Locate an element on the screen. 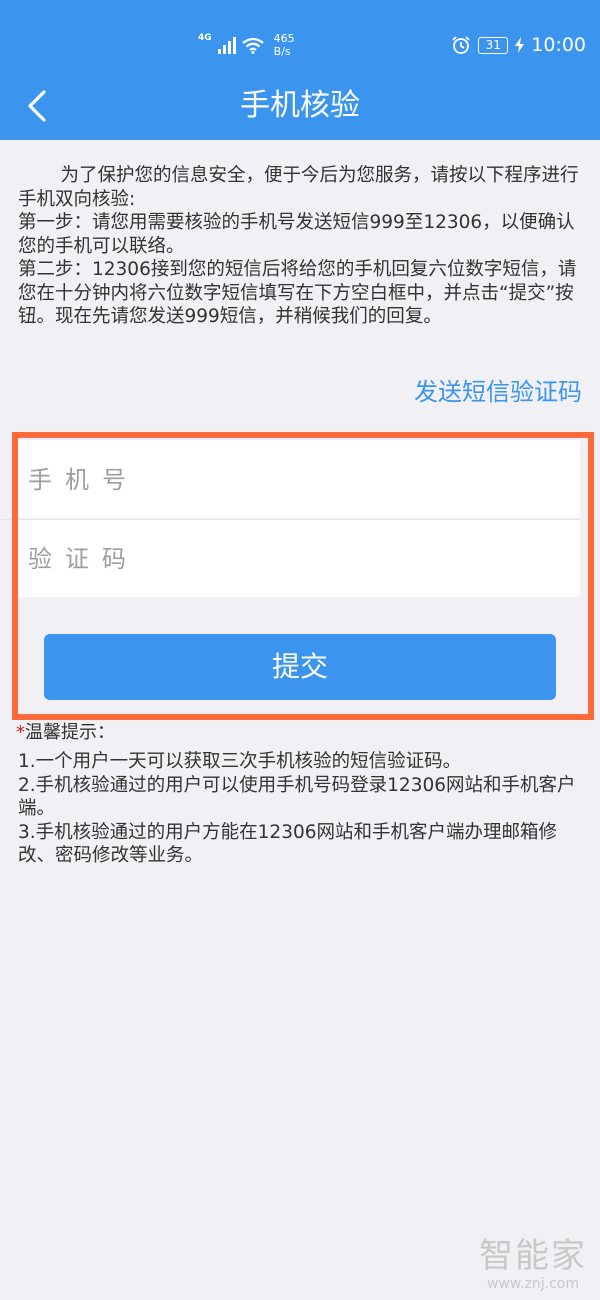 This screenshot has height=1300, width=600. wifi-icon is located at coordinates (252, 45).